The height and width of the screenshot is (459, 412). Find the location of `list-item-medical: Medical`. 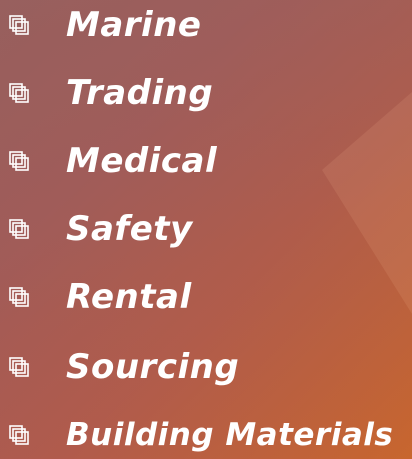

list-item-medical: Medical is located at coordinates (112, 161).